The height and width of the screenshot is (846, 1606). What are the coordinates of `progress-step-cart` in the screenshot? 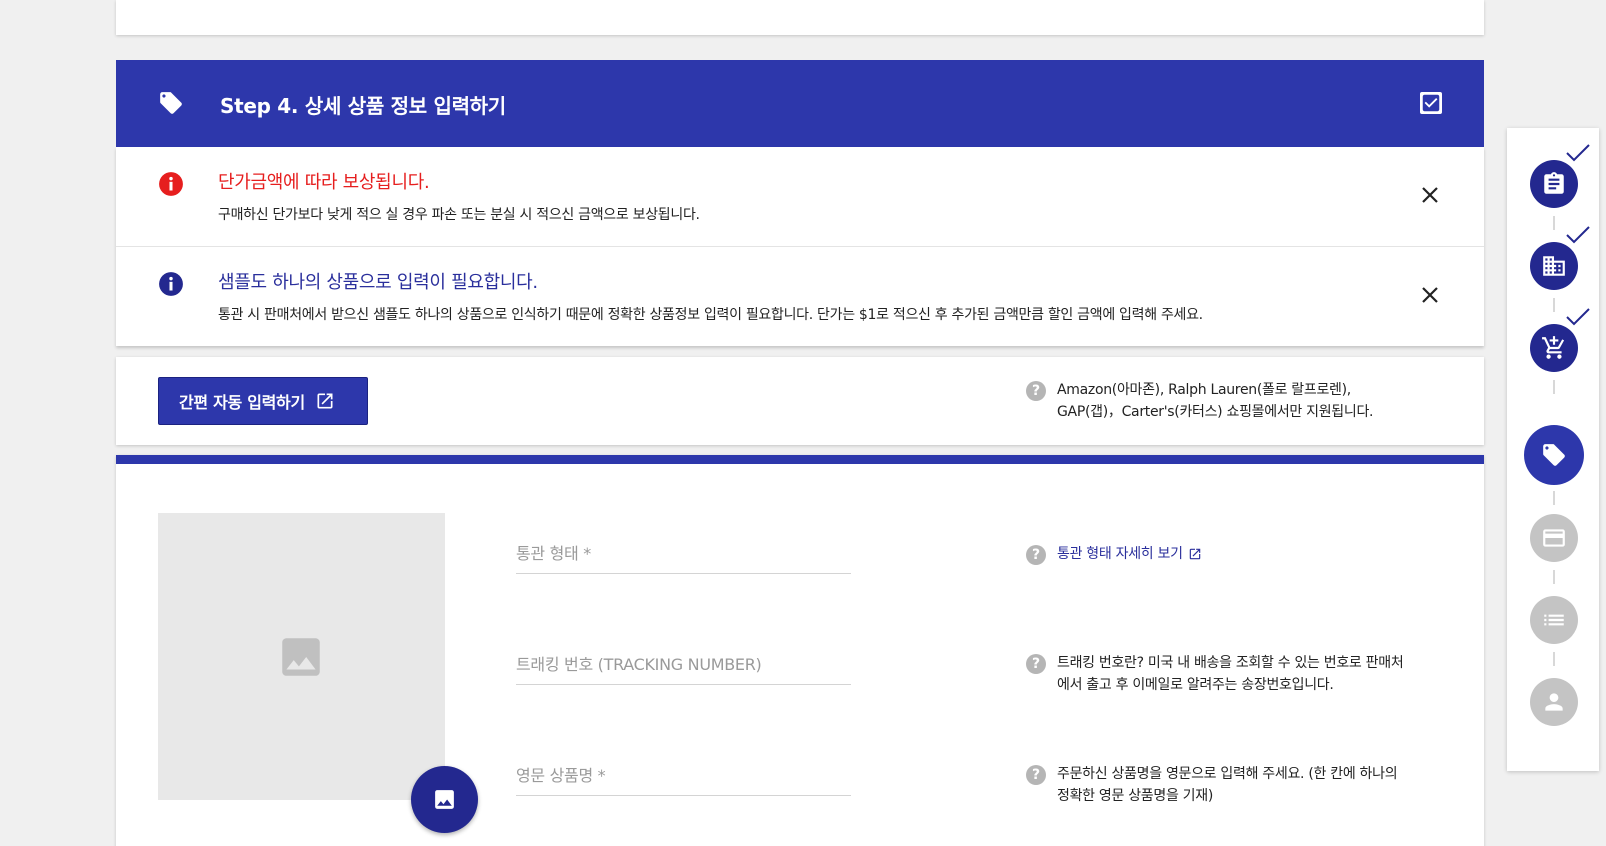 It's located at (1554, 348).